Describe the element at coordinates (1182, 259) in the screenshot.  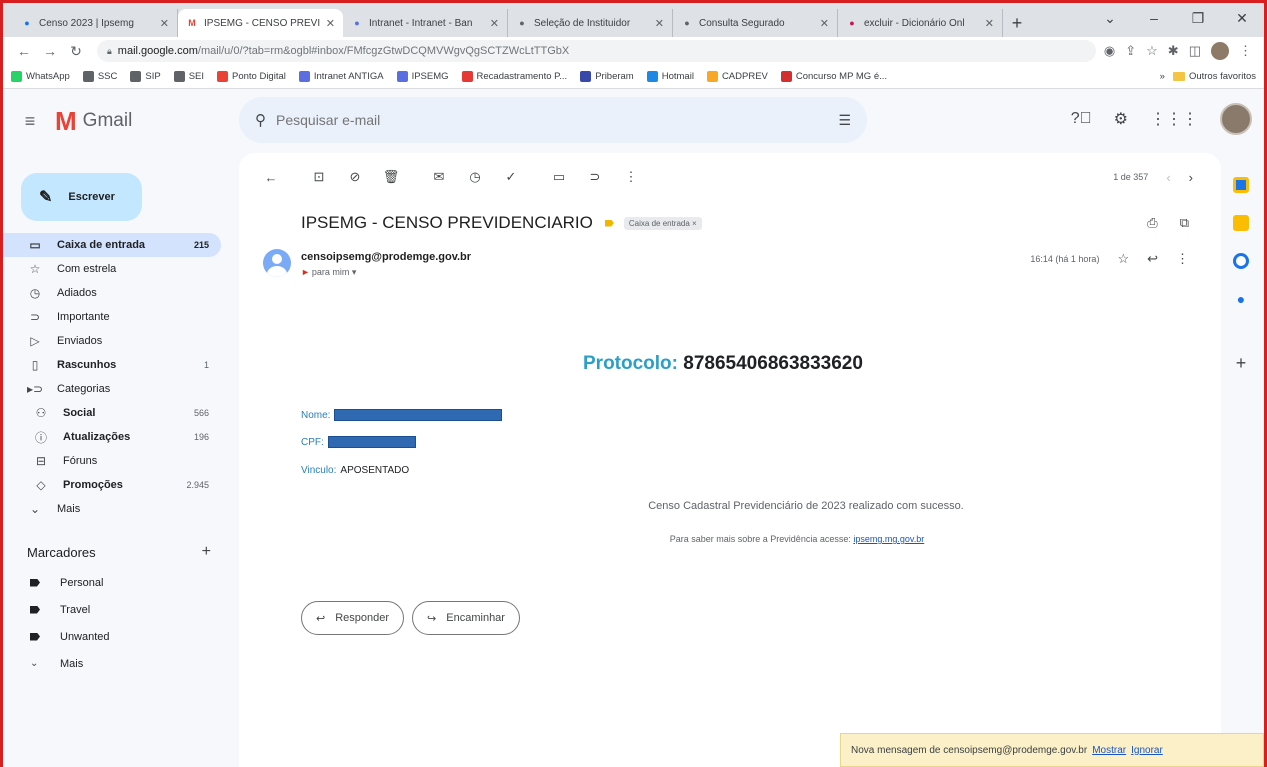
I see `message-more-icon: ⋮` at that location.